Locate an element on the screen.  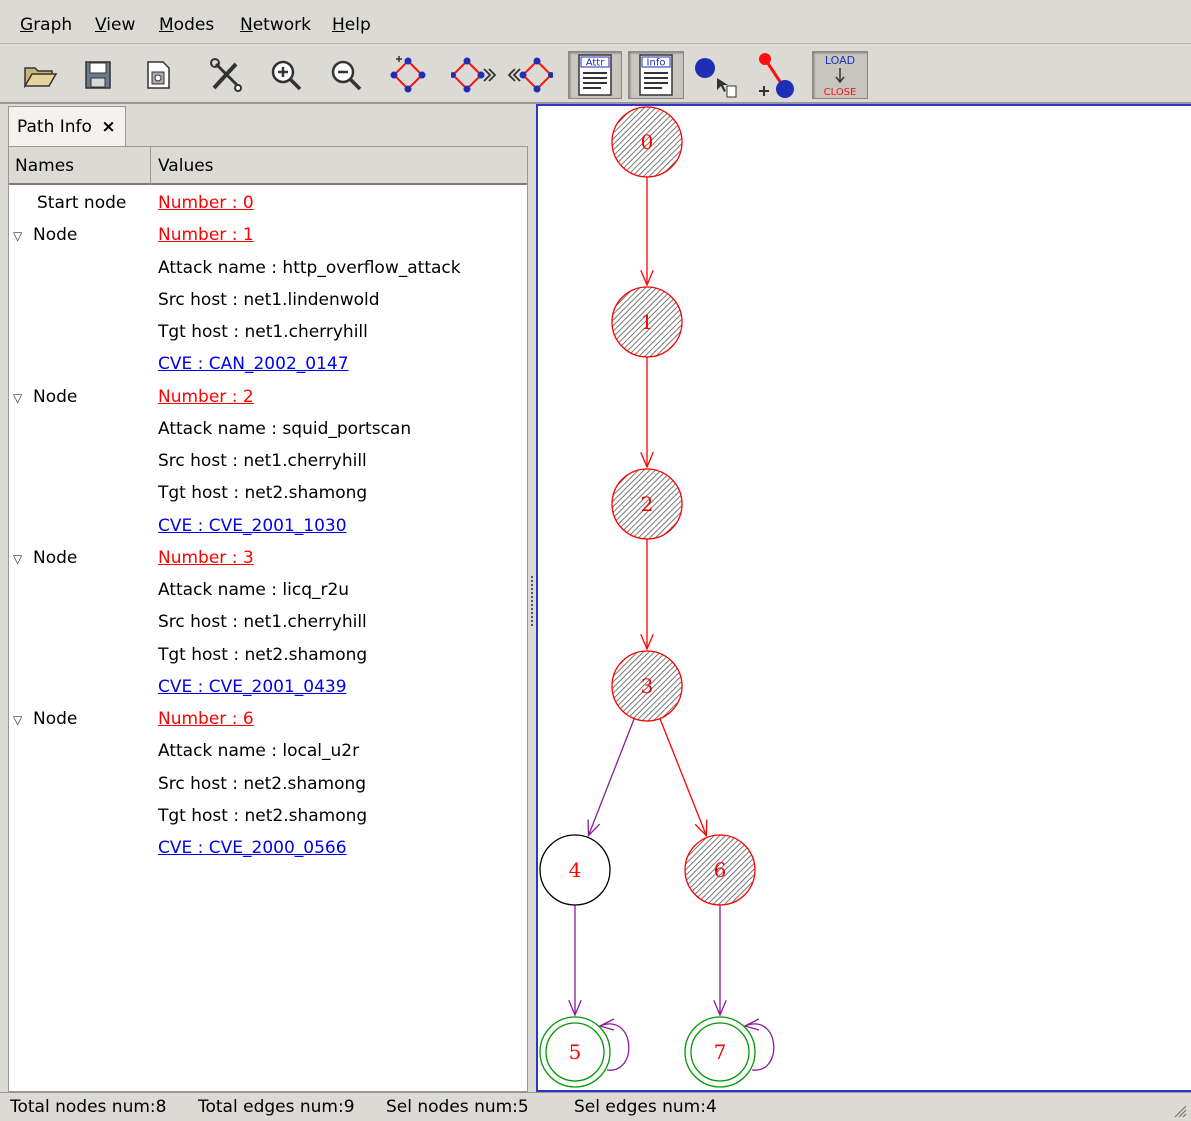
tree-row: ▽ Node Number : 3 is located at coordinates (268, 558).